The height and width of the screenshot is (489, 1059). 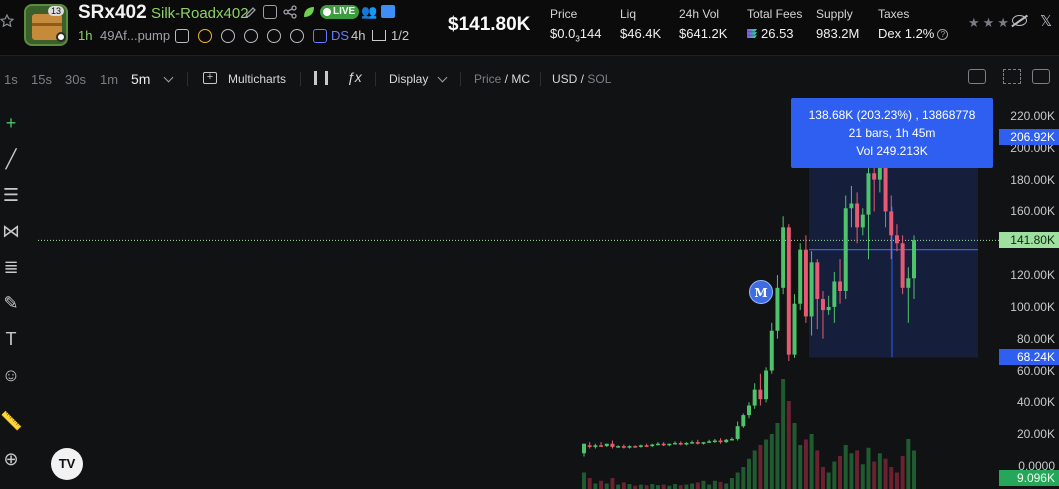 What do you see at coordinates (11, 123) in the screenshot?
I see `crosshair-icon: +` at bounding box center [11, 123].